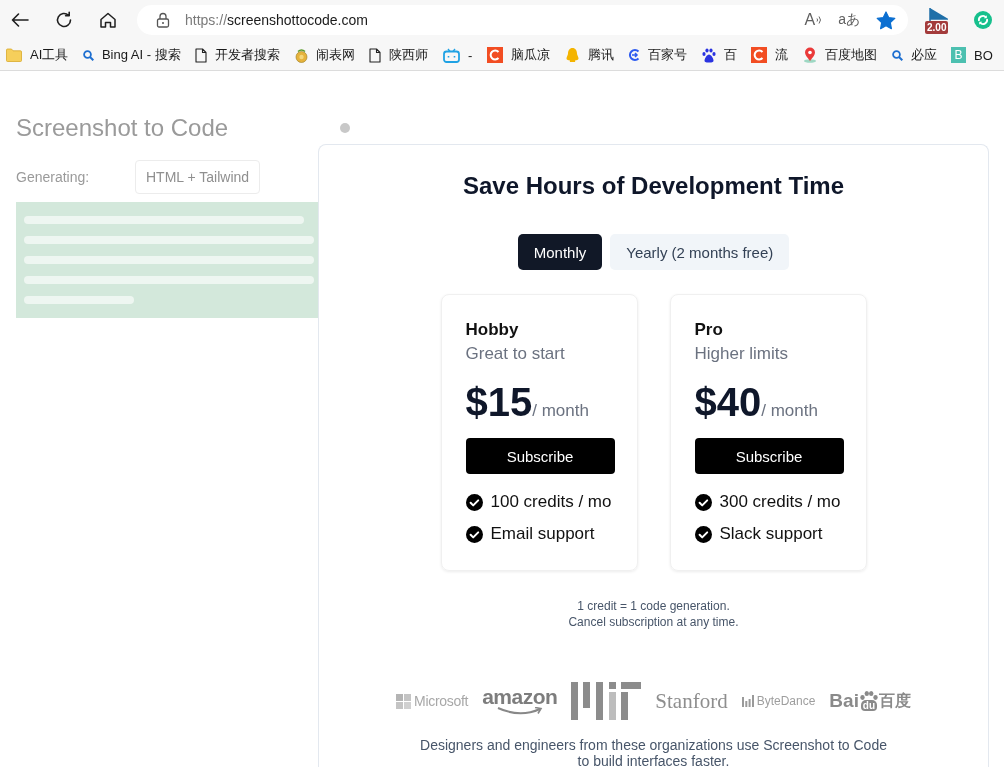 This screenshot has width=1004, height=767. I want to click on billing-tab: Monthly, so click(560, 252).